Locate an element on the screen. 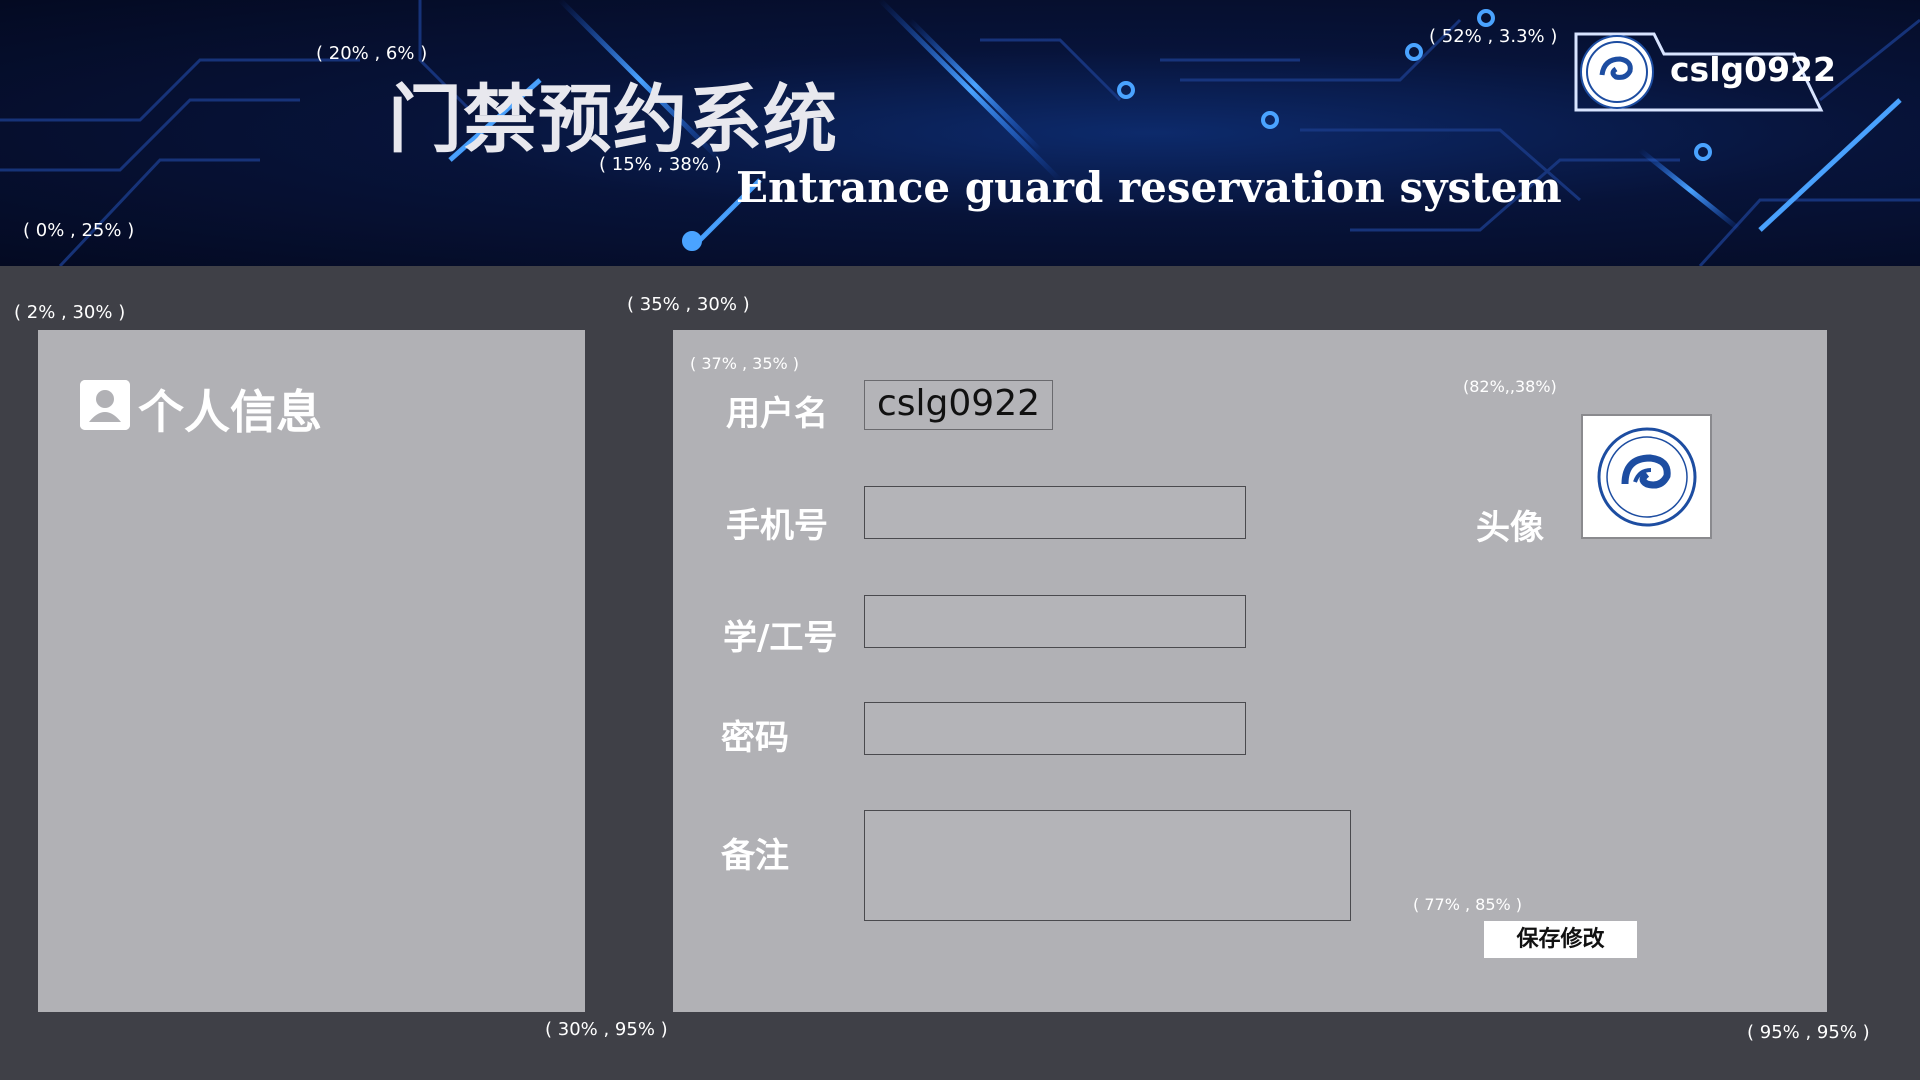  user-badge: cslg0922 is located at coordinates (1705, 72).